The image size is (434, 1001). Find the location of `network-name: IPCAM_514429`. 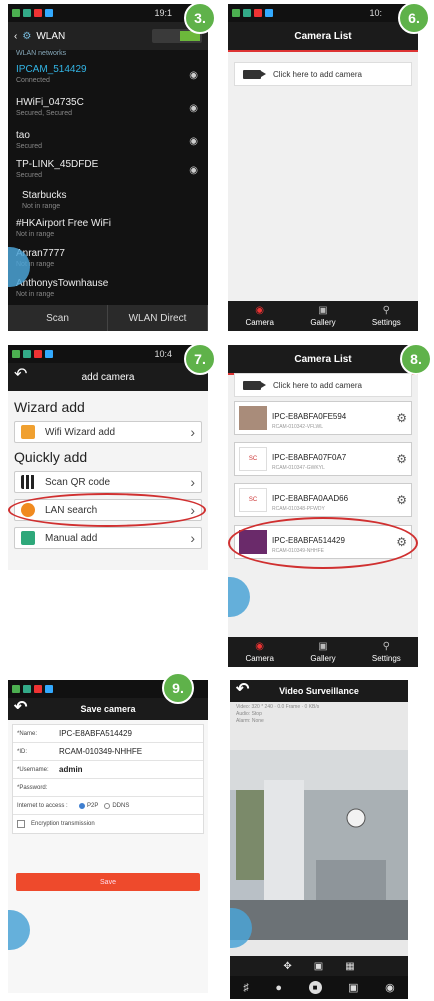

network-name: IPCAM_514429 is located at coordinates (51, 69).